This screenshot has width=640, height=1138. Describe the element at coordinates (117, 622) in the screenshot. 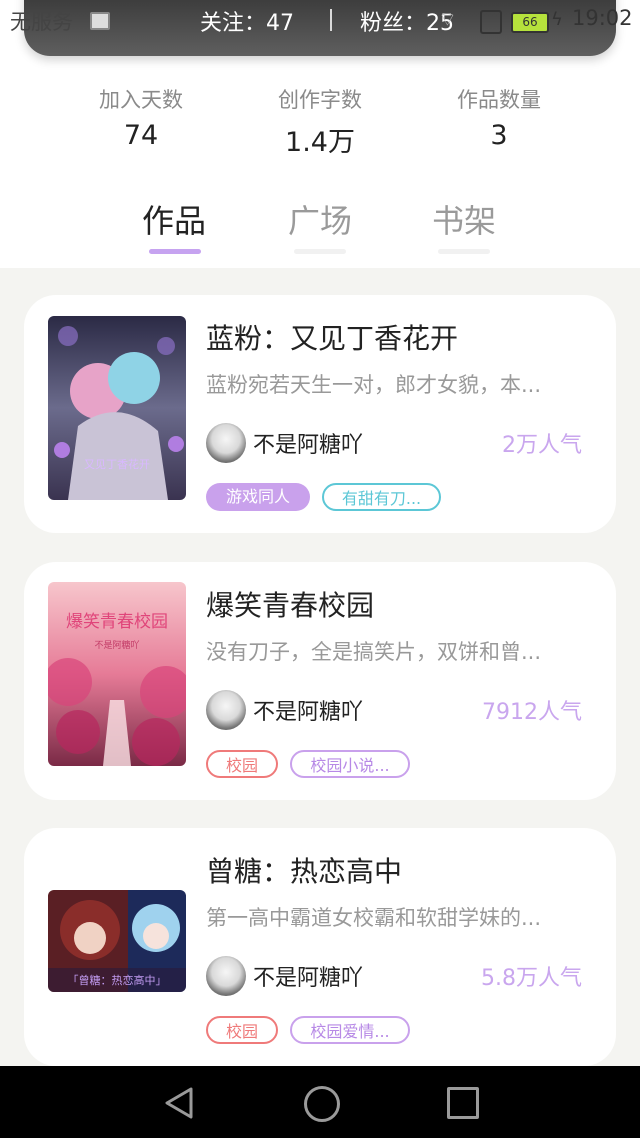

I see `cover-title-text: 爆笑青春校园` at that location.